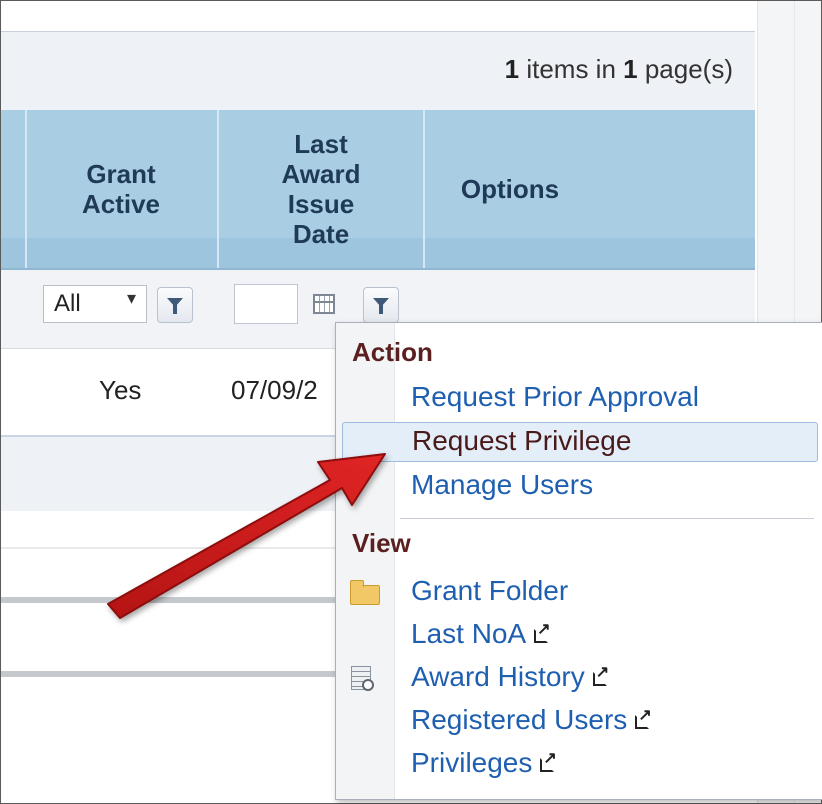 This screenshot has height=804, width=822. Describe the element at coordinates (95, 304) in the screenshot. I see `grant-active-filter-select: All ▾` at that location.